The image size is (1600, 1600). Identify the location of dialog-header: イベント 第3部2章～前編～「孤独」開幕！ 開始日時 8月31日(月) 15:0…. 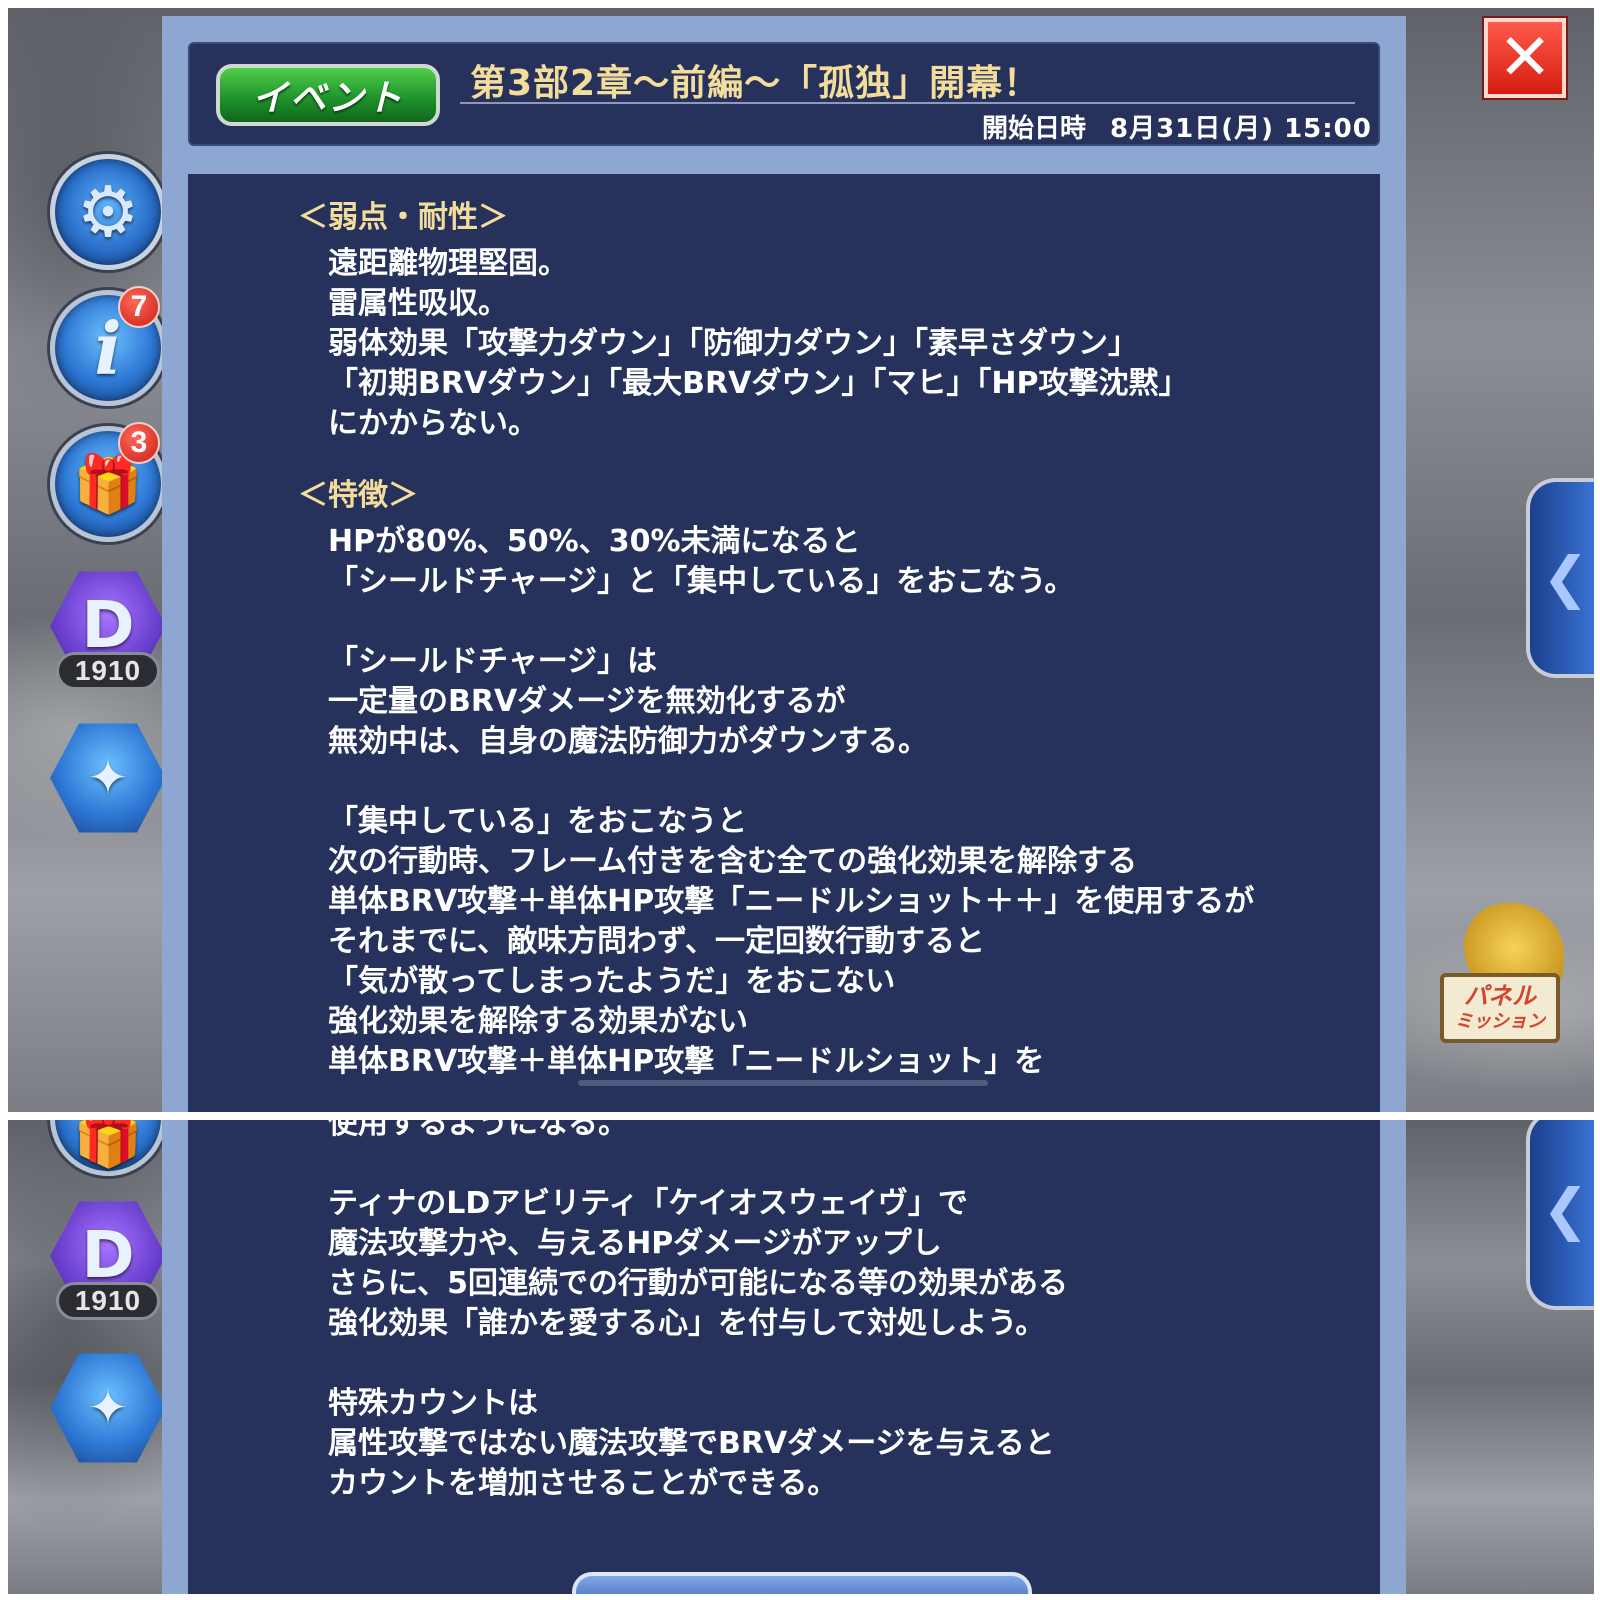
(784, 94).